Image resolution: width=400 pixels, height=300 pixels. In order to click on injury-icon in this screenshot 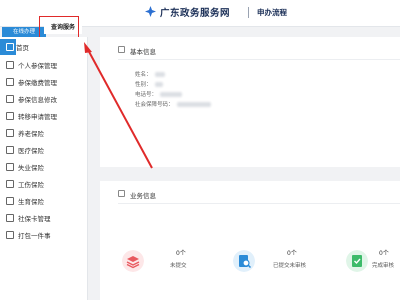, I will do `click(10, 184)`.